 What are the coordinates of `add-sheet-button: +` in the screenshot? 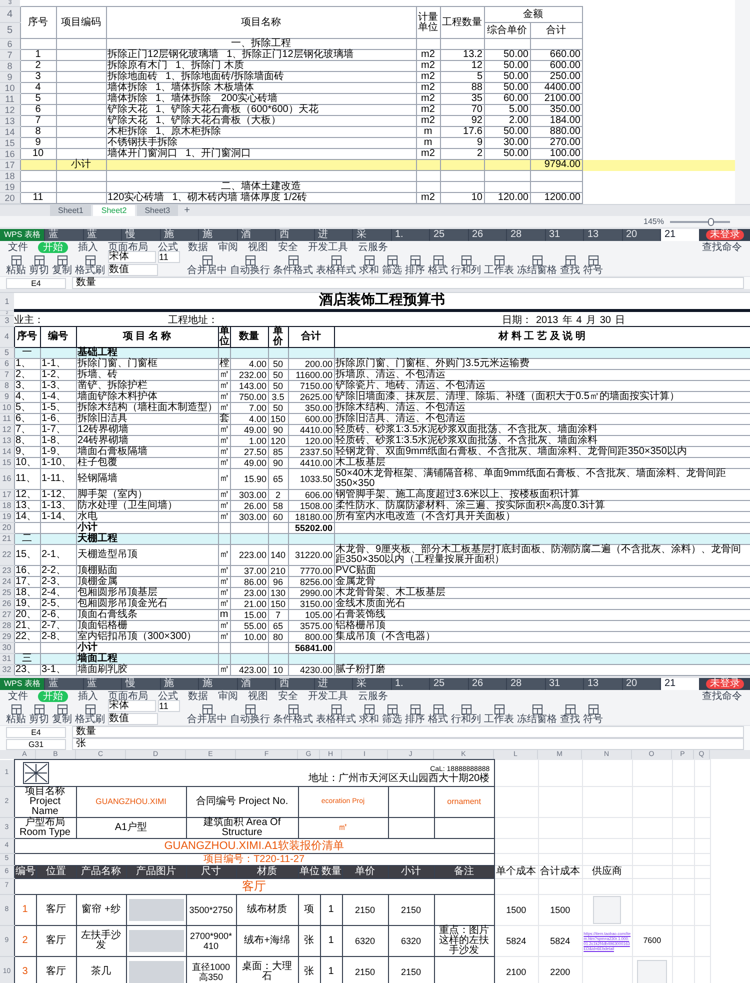 It's located at (187, 210).